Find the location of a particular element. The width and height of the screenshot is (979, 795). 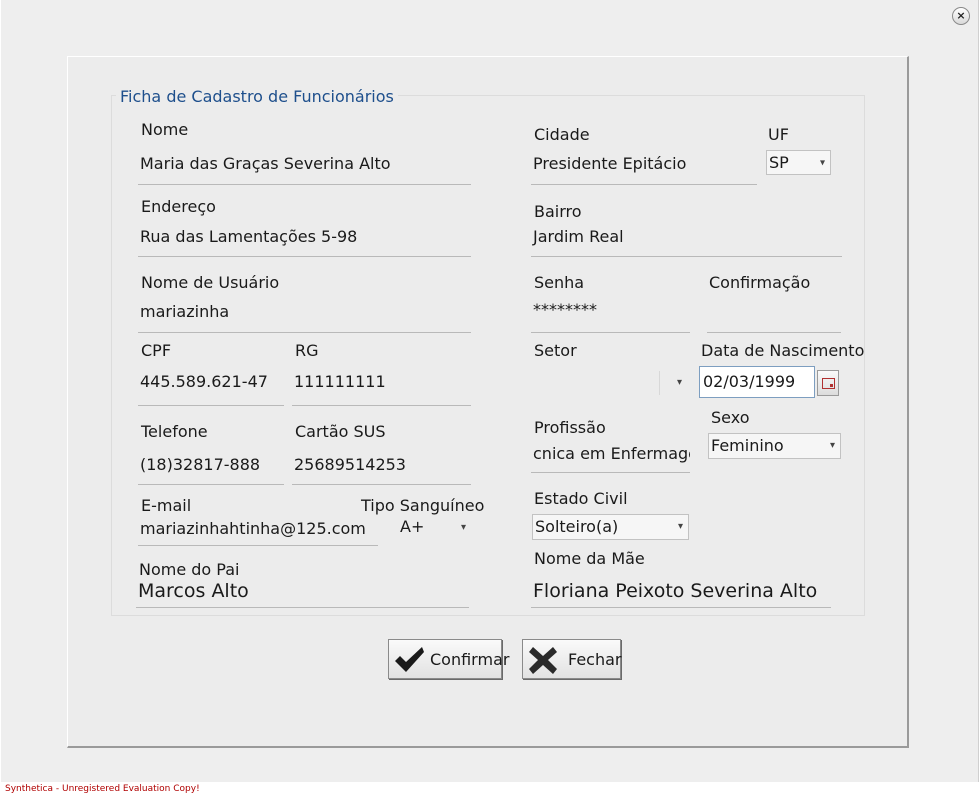

fechar-label: Fechar is located at coordinates (595, 659).